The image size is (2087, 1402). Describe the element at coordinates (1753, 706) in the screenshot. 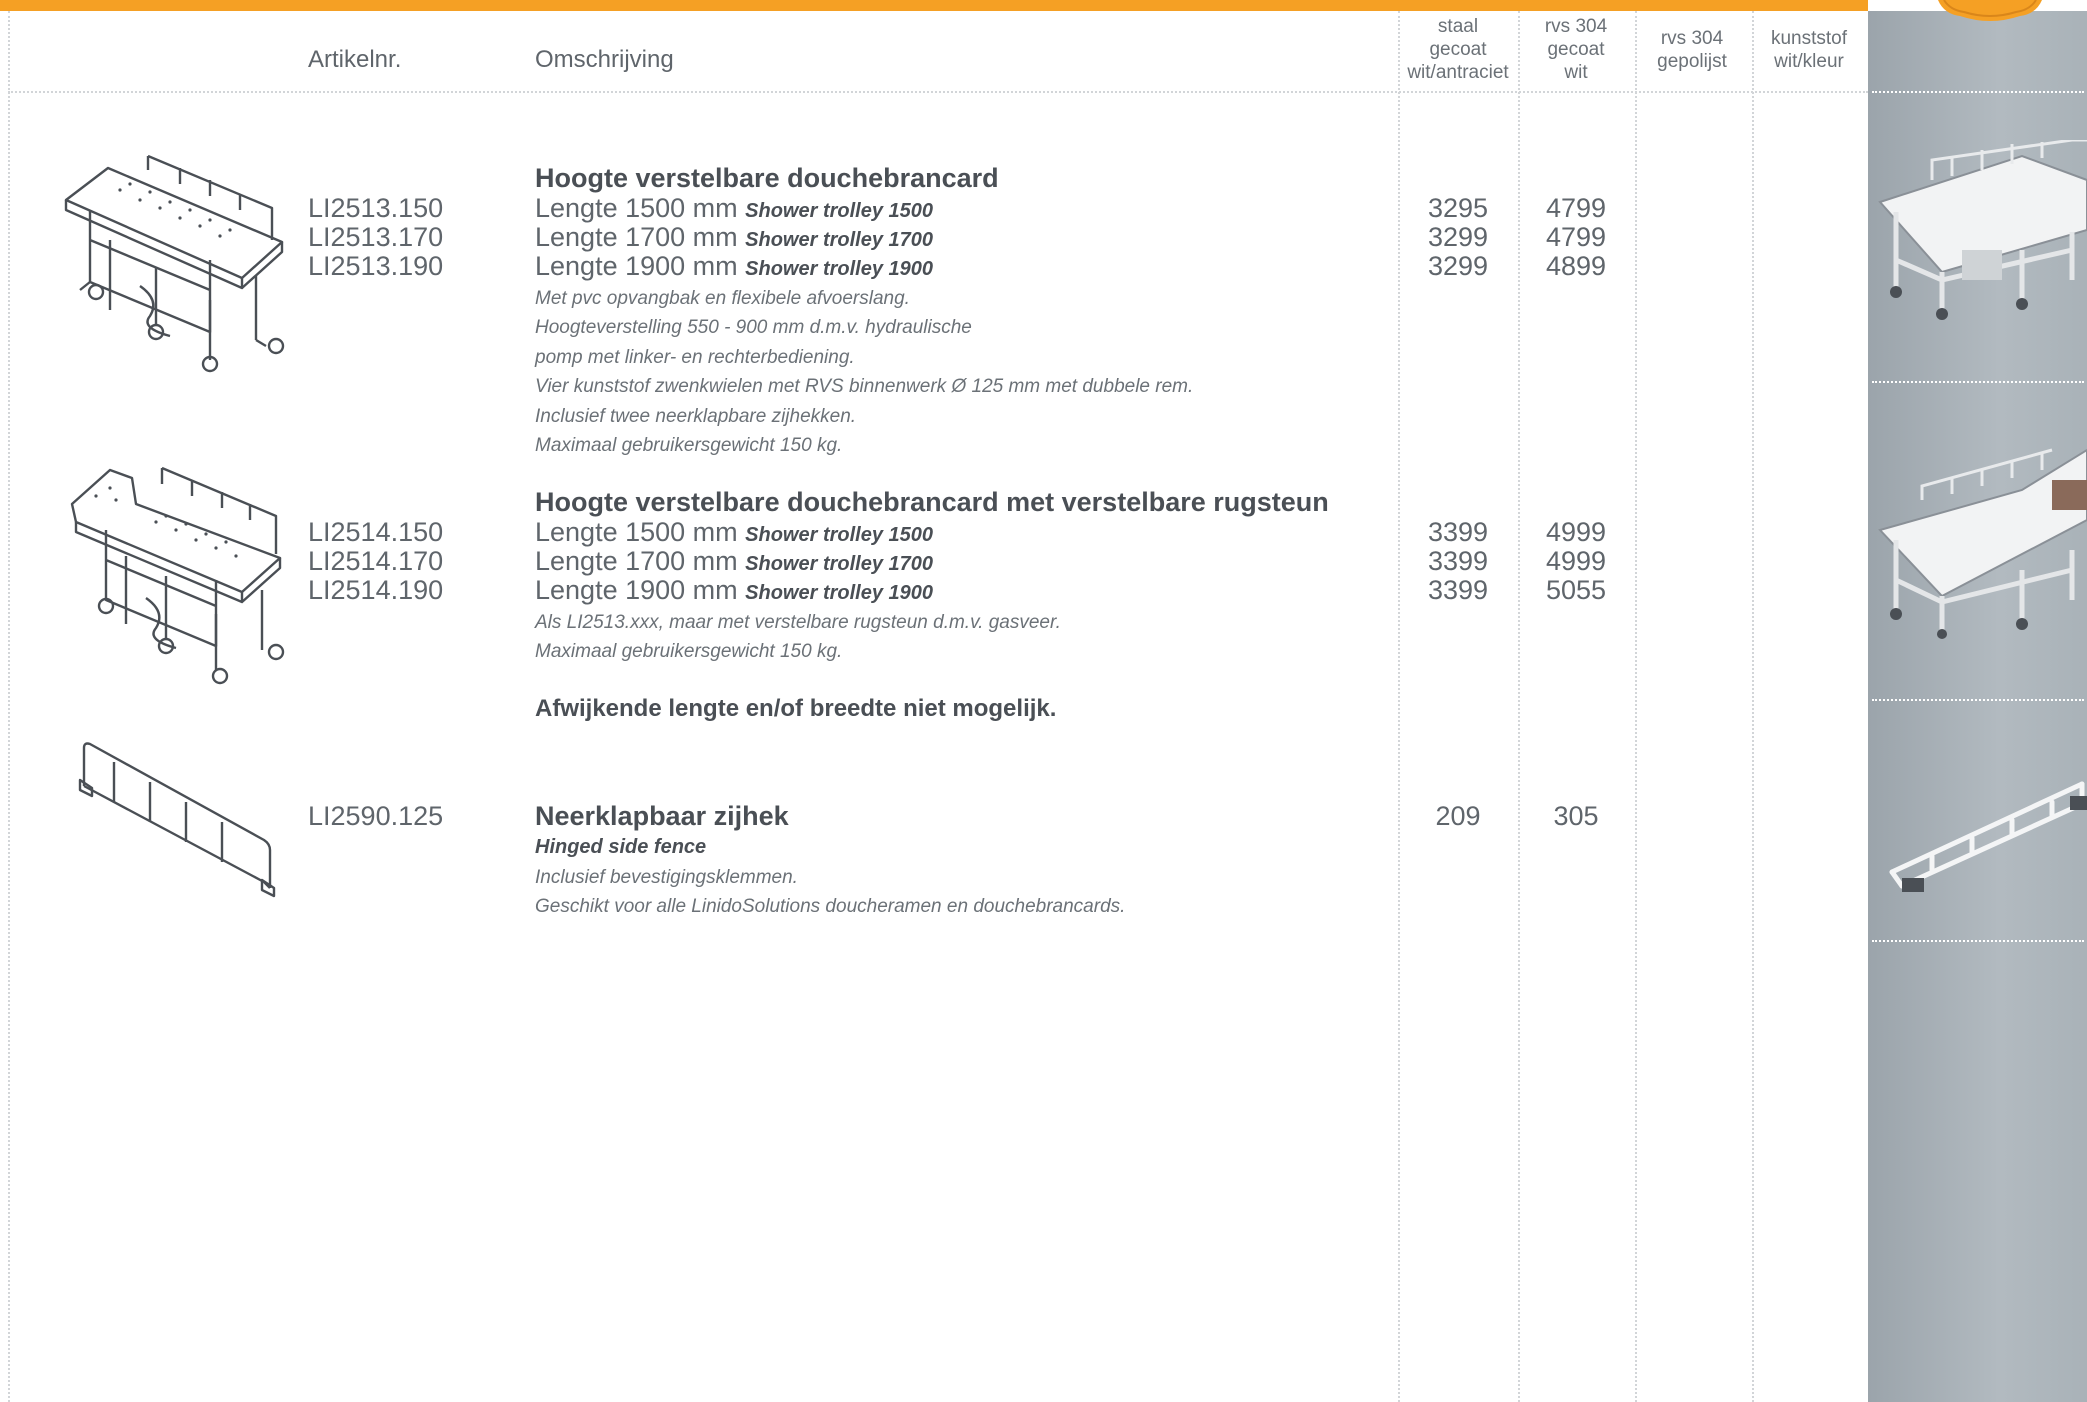

I see `column-divider` at that location.